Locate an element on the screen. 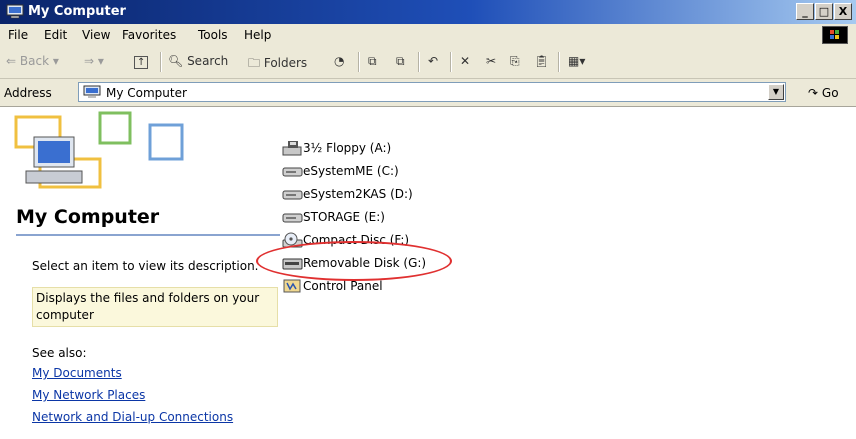 This screenshot has width=856, height=439. forward-button: ⇒ ▾ is located at coordinates (94, 61).